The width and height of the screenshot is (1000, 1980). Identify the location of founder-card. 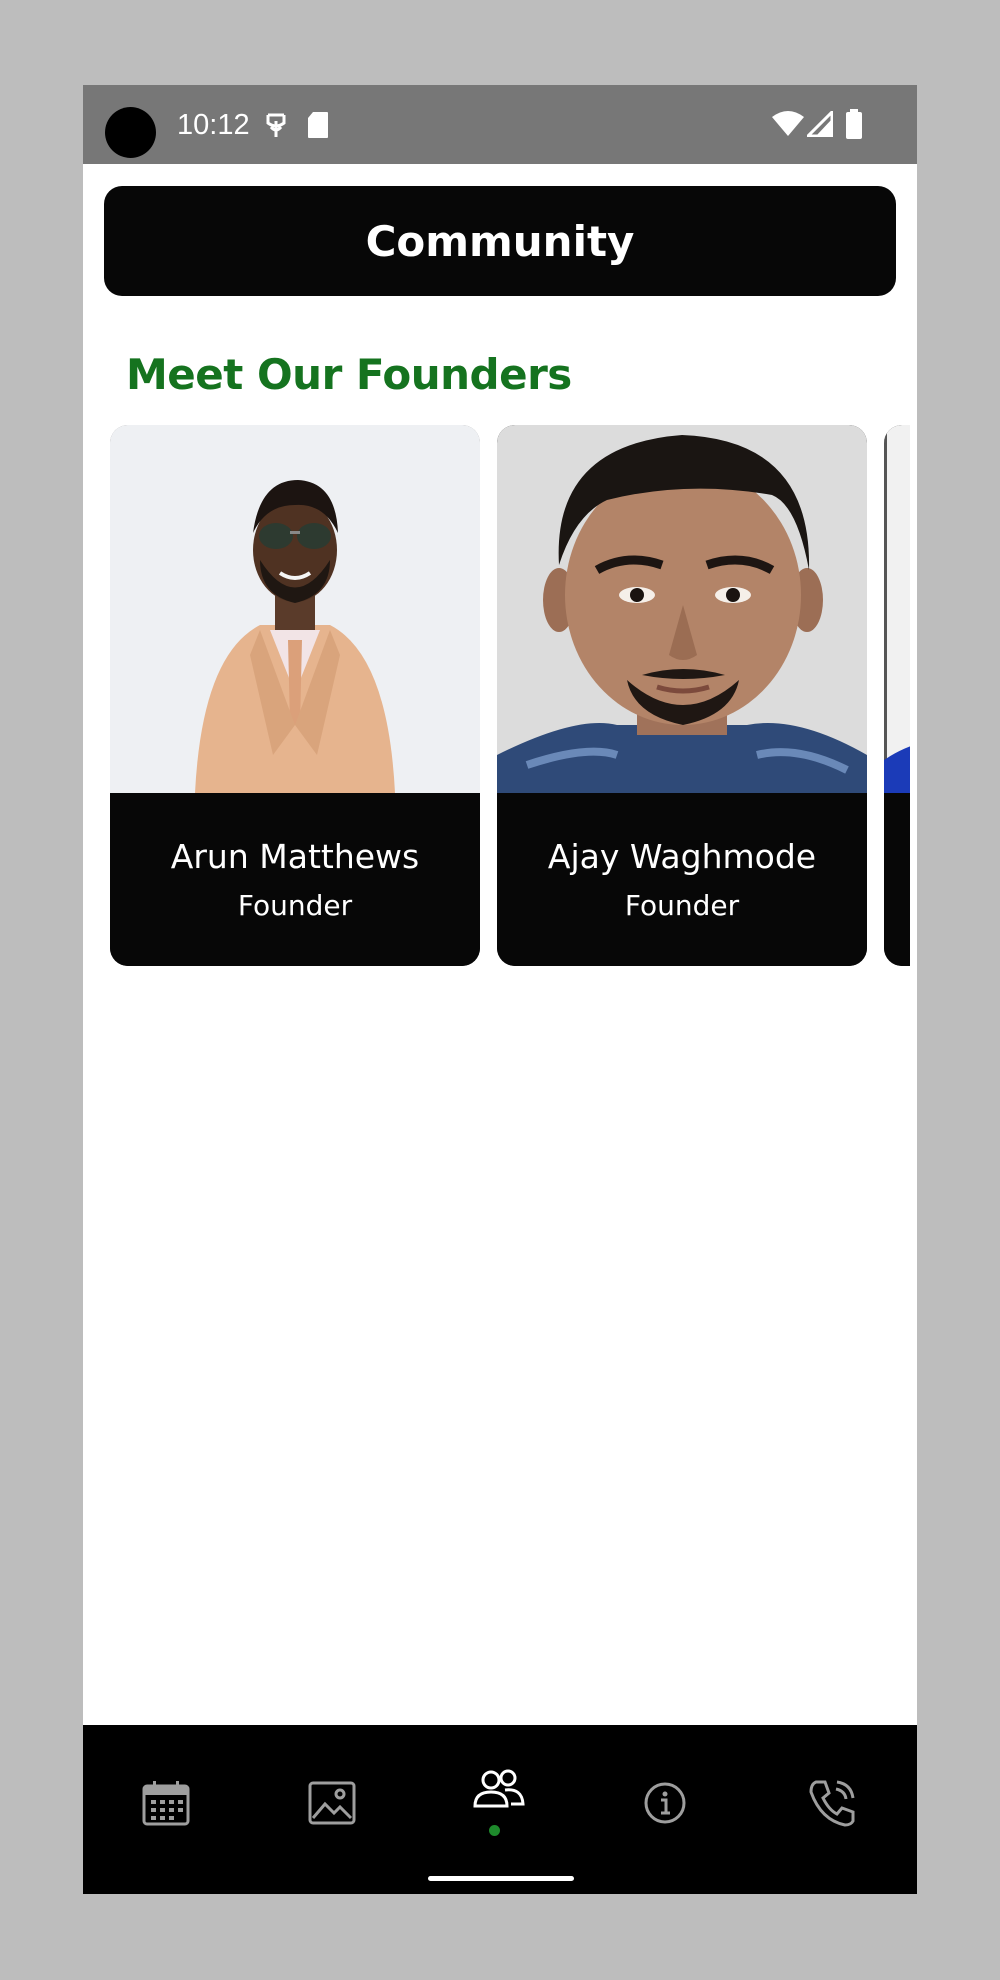
(897, 695).